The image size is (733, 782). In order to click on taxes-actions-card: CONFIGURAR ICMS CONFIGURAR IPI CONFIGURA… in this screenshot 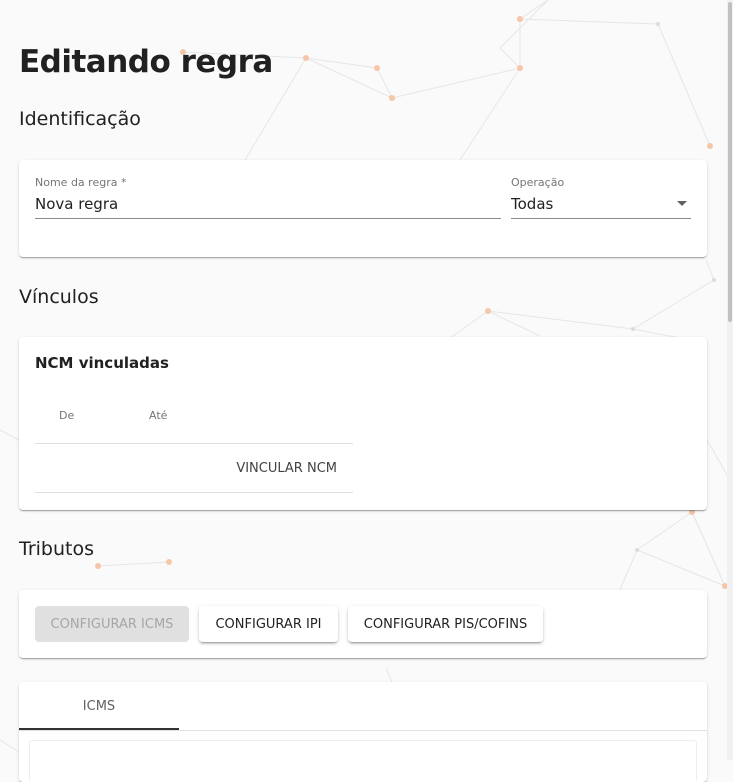, I will do `click(363, 624)`.